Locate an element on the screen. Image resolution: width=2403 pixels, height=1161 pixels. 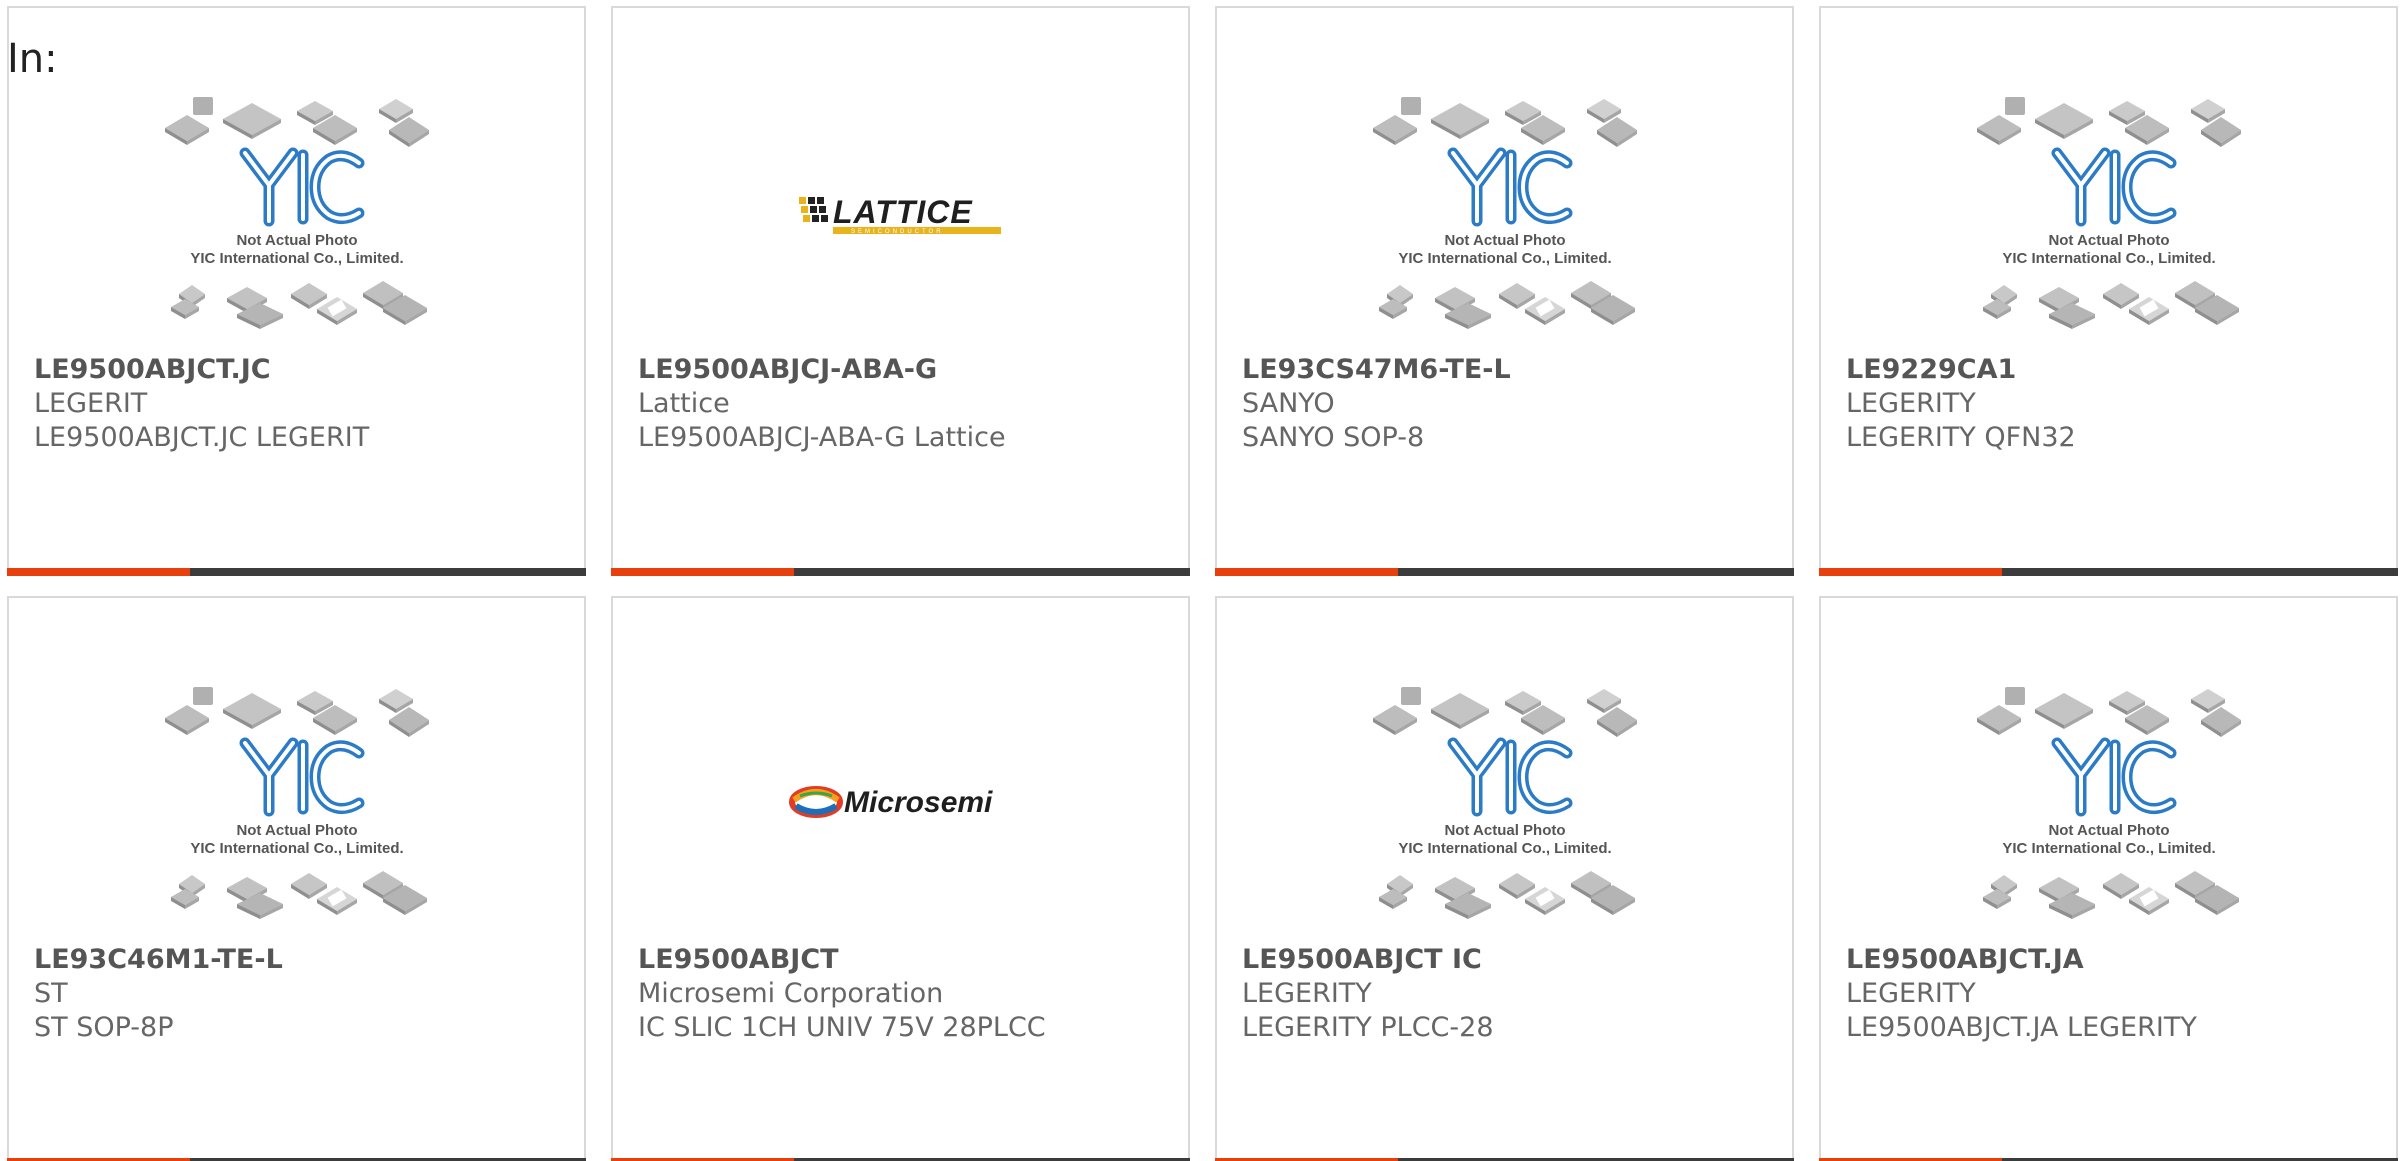
product-manufacturer: ST is located at coordinates (51, 993).